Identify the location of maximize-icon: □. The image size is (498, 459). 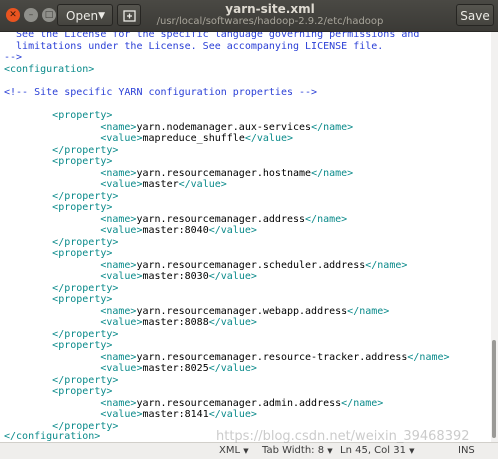
(49, 15).